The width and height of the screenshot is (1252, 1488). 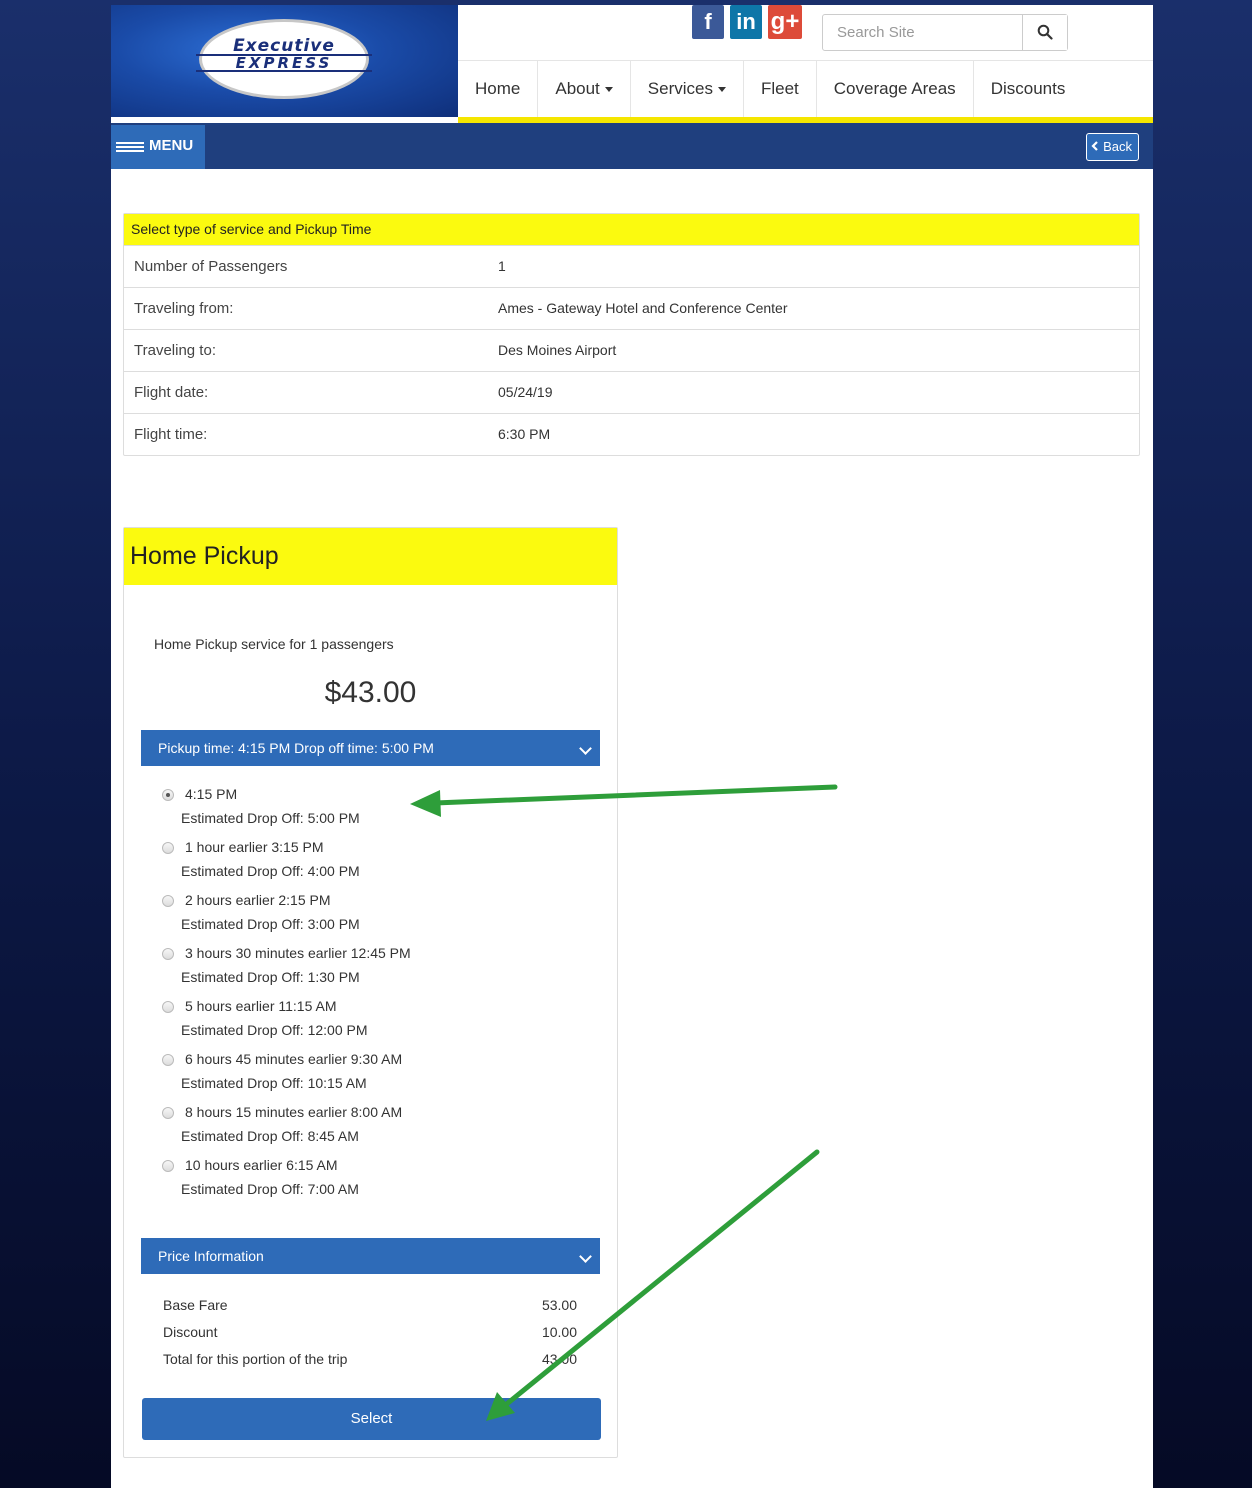 I want to click on back-button: Back, so click(x=1112, y=147).